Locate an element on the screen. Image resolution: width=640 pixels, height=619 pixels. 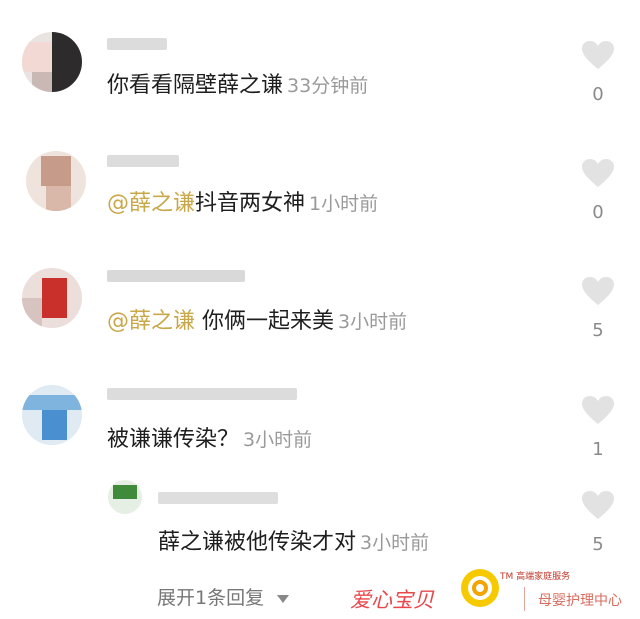
watermark-subtitle: 母婴护理中心 is located at coordinates (580, 601).